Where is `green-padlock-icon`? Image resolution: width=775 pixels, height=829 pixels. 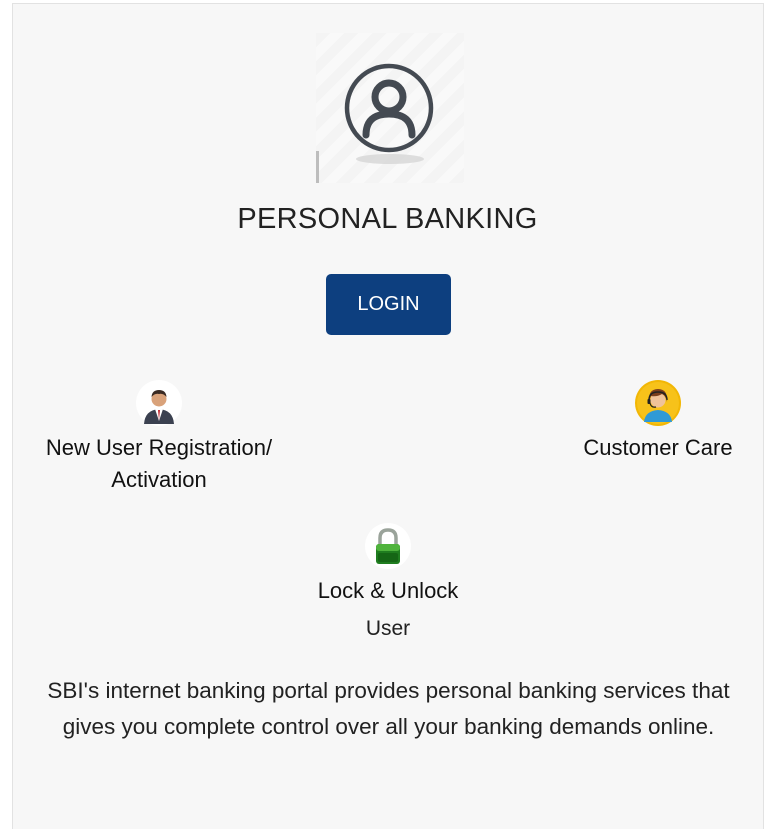 green-padlock-icon is located at coordinates (388, 546).